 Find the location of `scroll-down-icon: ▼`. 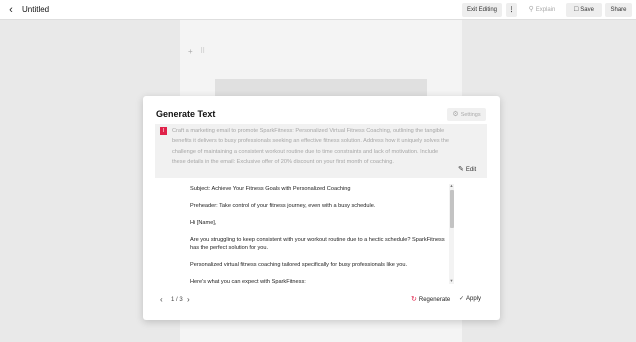

scroll-down-icon: ▼ is located at coordinates (451, 280).